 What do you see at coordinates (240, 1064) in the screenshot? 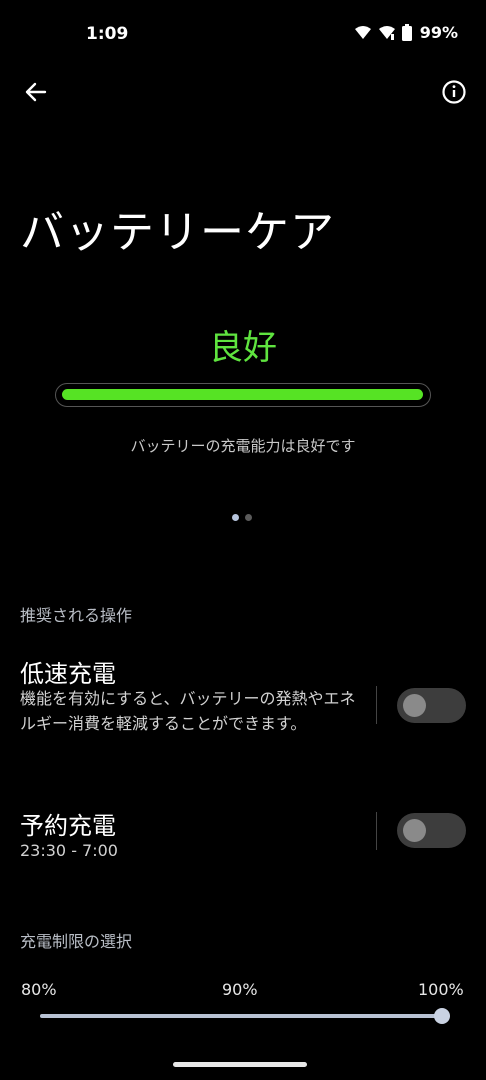
I see `gesture-nav-handle` at bounding box center [240, 1064].